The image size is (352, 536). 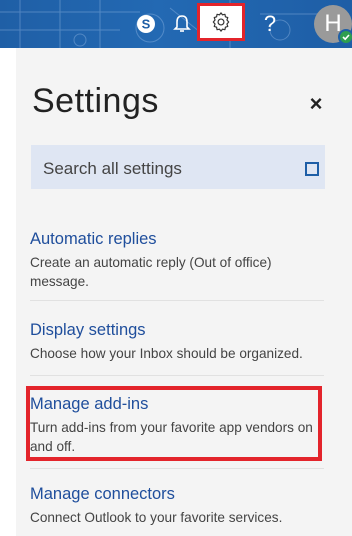 I want to click on checkmark-icon, so click(x=346, y=37).